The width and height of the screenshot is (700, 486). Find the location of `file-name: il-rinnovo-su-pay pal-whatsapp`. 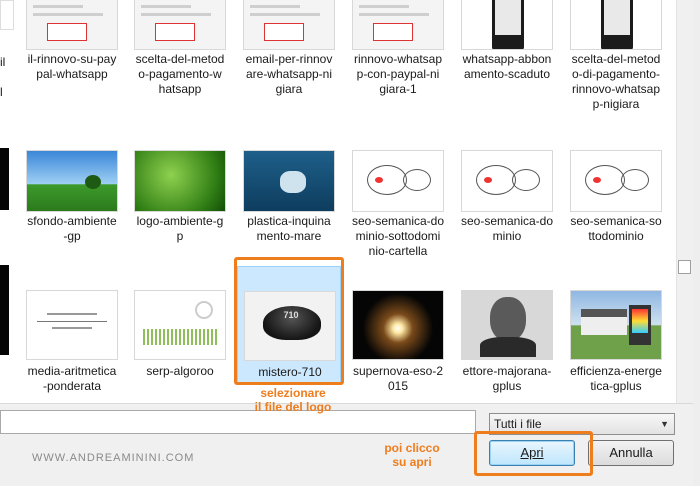

file-name: il-rinnovo-su-pay pal-whatsapp is located at coordinates (72, 66).